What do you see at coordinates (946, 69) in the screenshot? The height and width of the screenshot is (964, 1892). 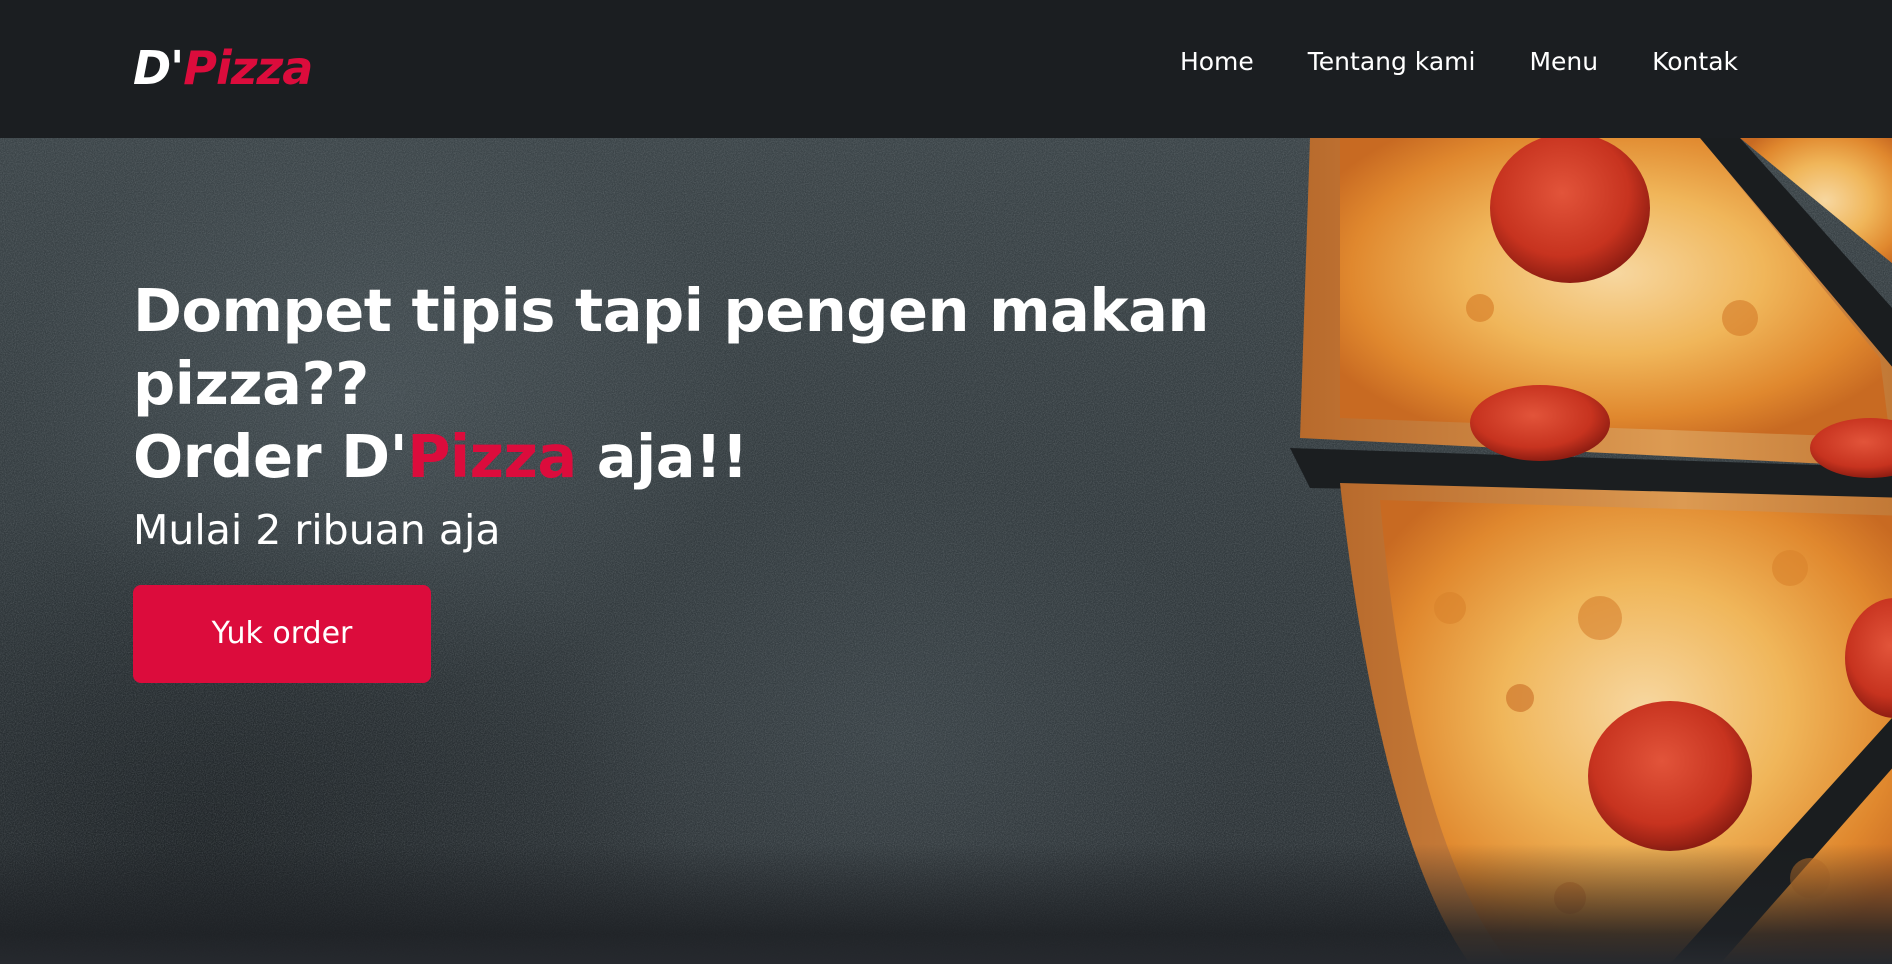 I see `navbar: D'Pizza Home Tentang kami Menu Kontak` at bounding box center [946, 69].